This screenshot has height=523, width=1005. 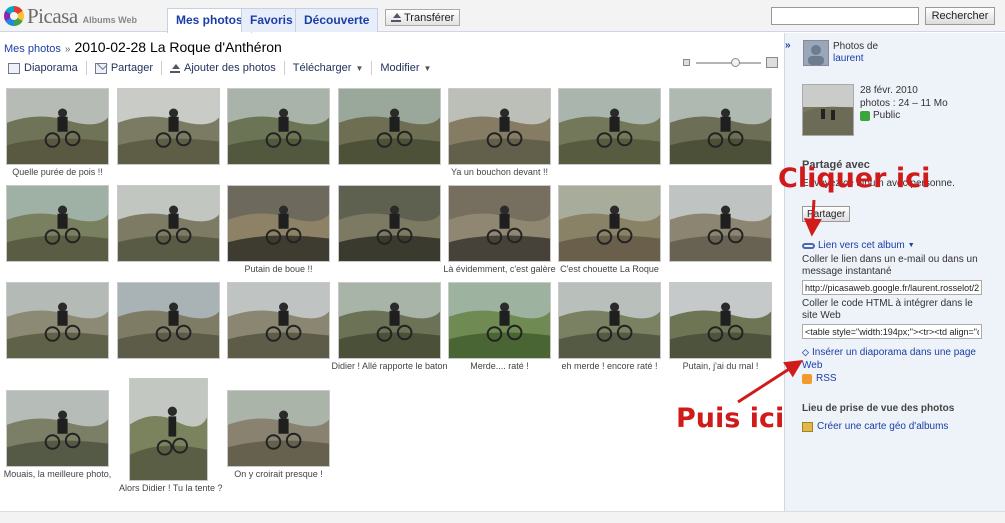 I want to click on album-link-toggle: Lien vers cet album ▼, so click(x=858, y=245).